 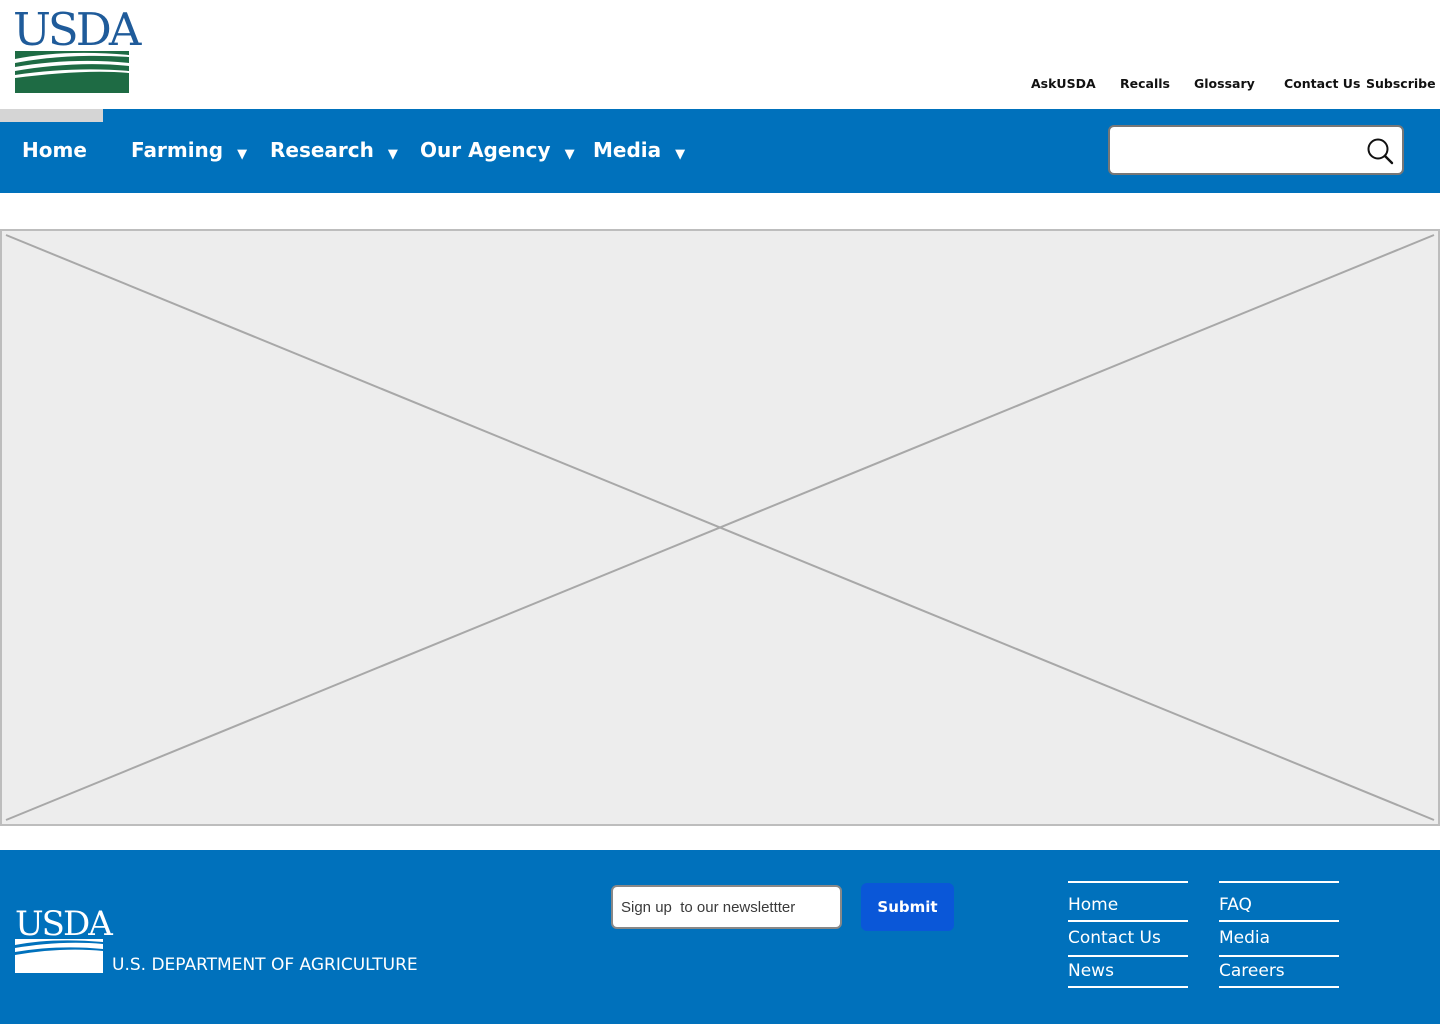 I want to click on footer-link-contact-us: Contact Us, so click(x=1128, y=938).